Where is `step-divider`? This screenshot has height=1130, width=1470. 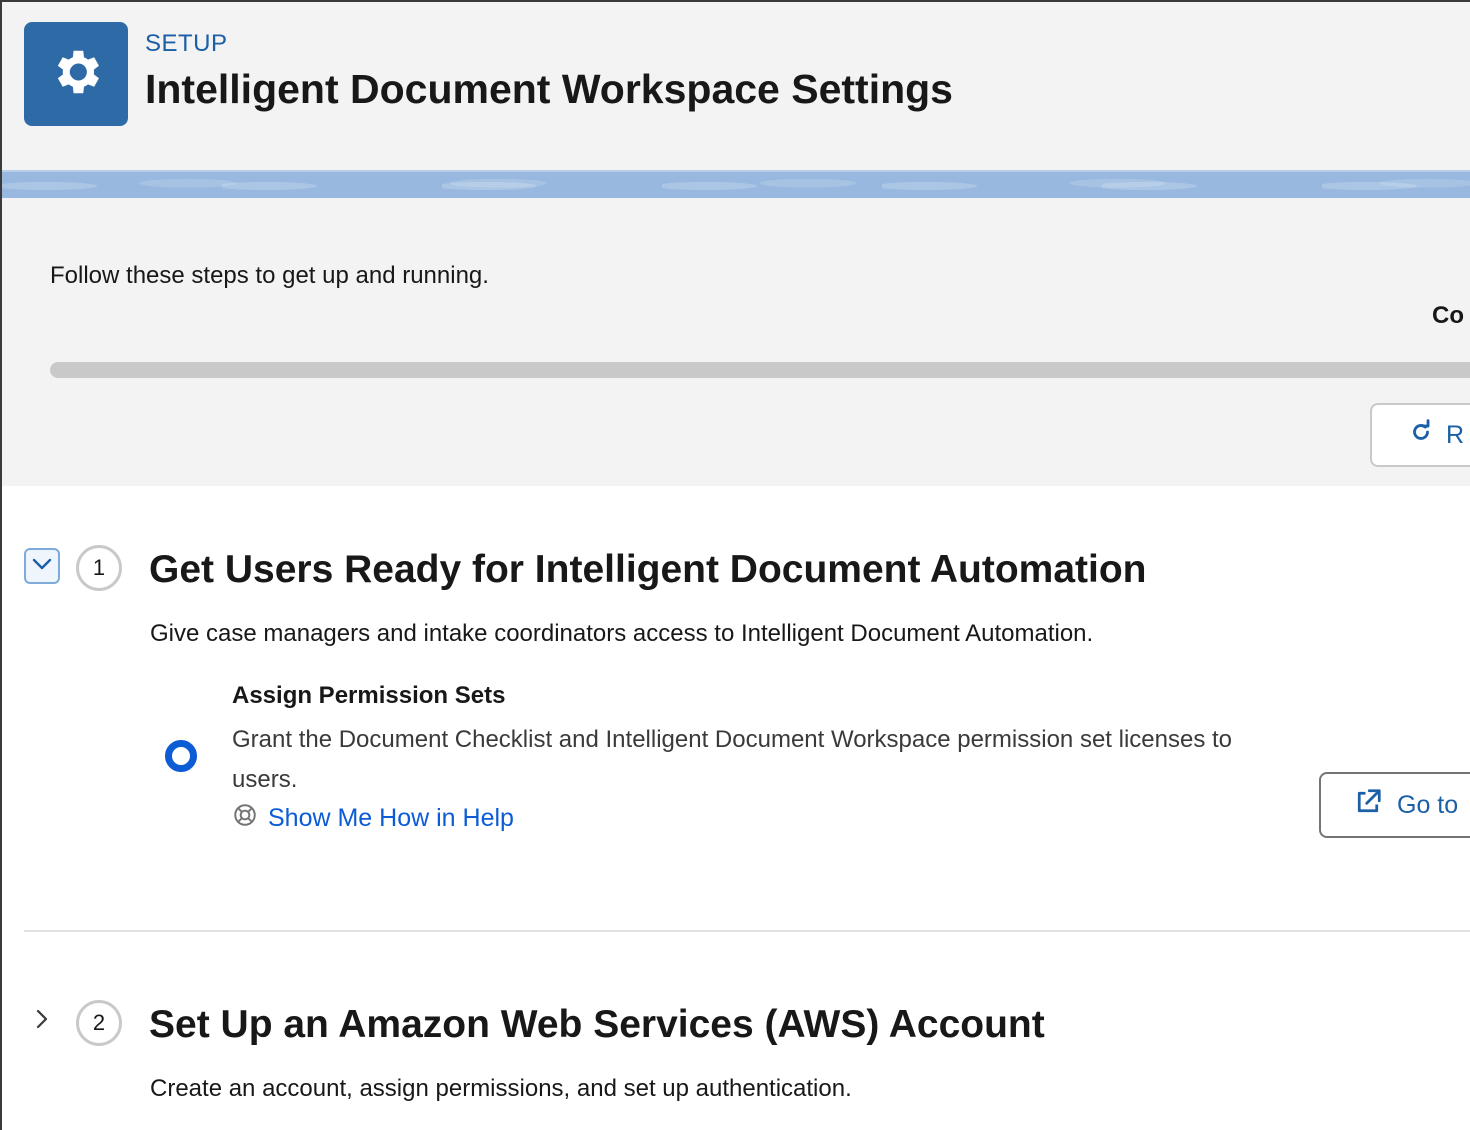 step-divider is located at coordinates (747, 931).